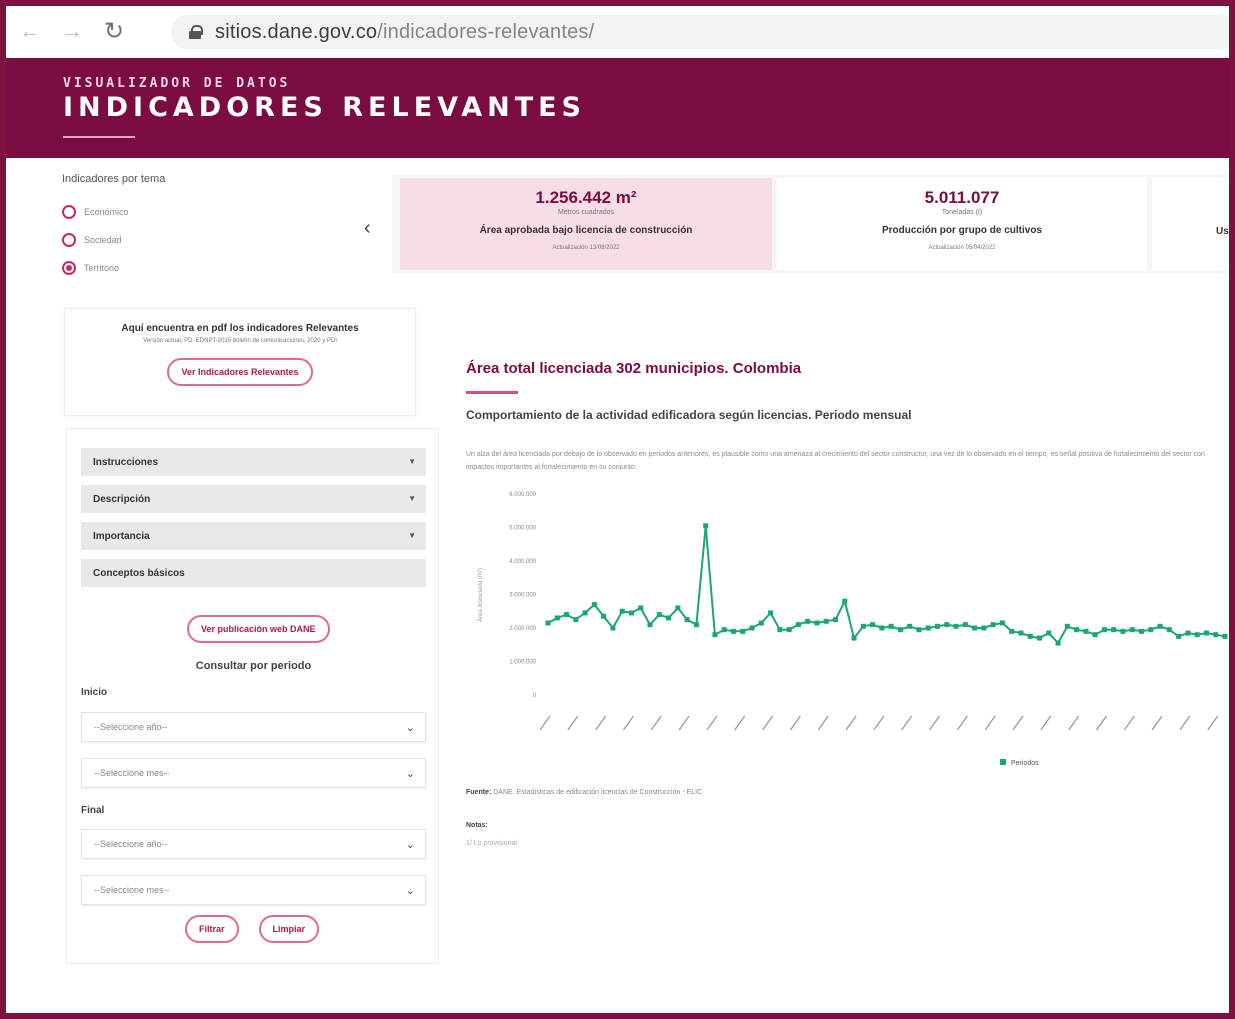  I want to click on accordion-descripcion: Descripción ▼, so click(253, 499).